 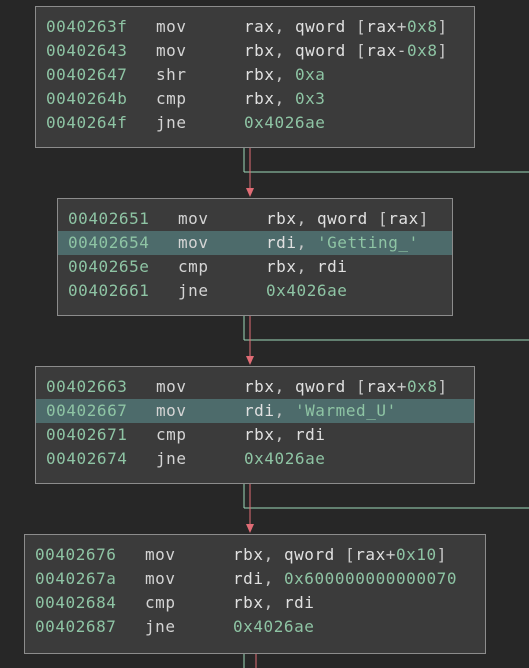 I want to click on instruction-address: 00402667, so click(x=86, y=411).